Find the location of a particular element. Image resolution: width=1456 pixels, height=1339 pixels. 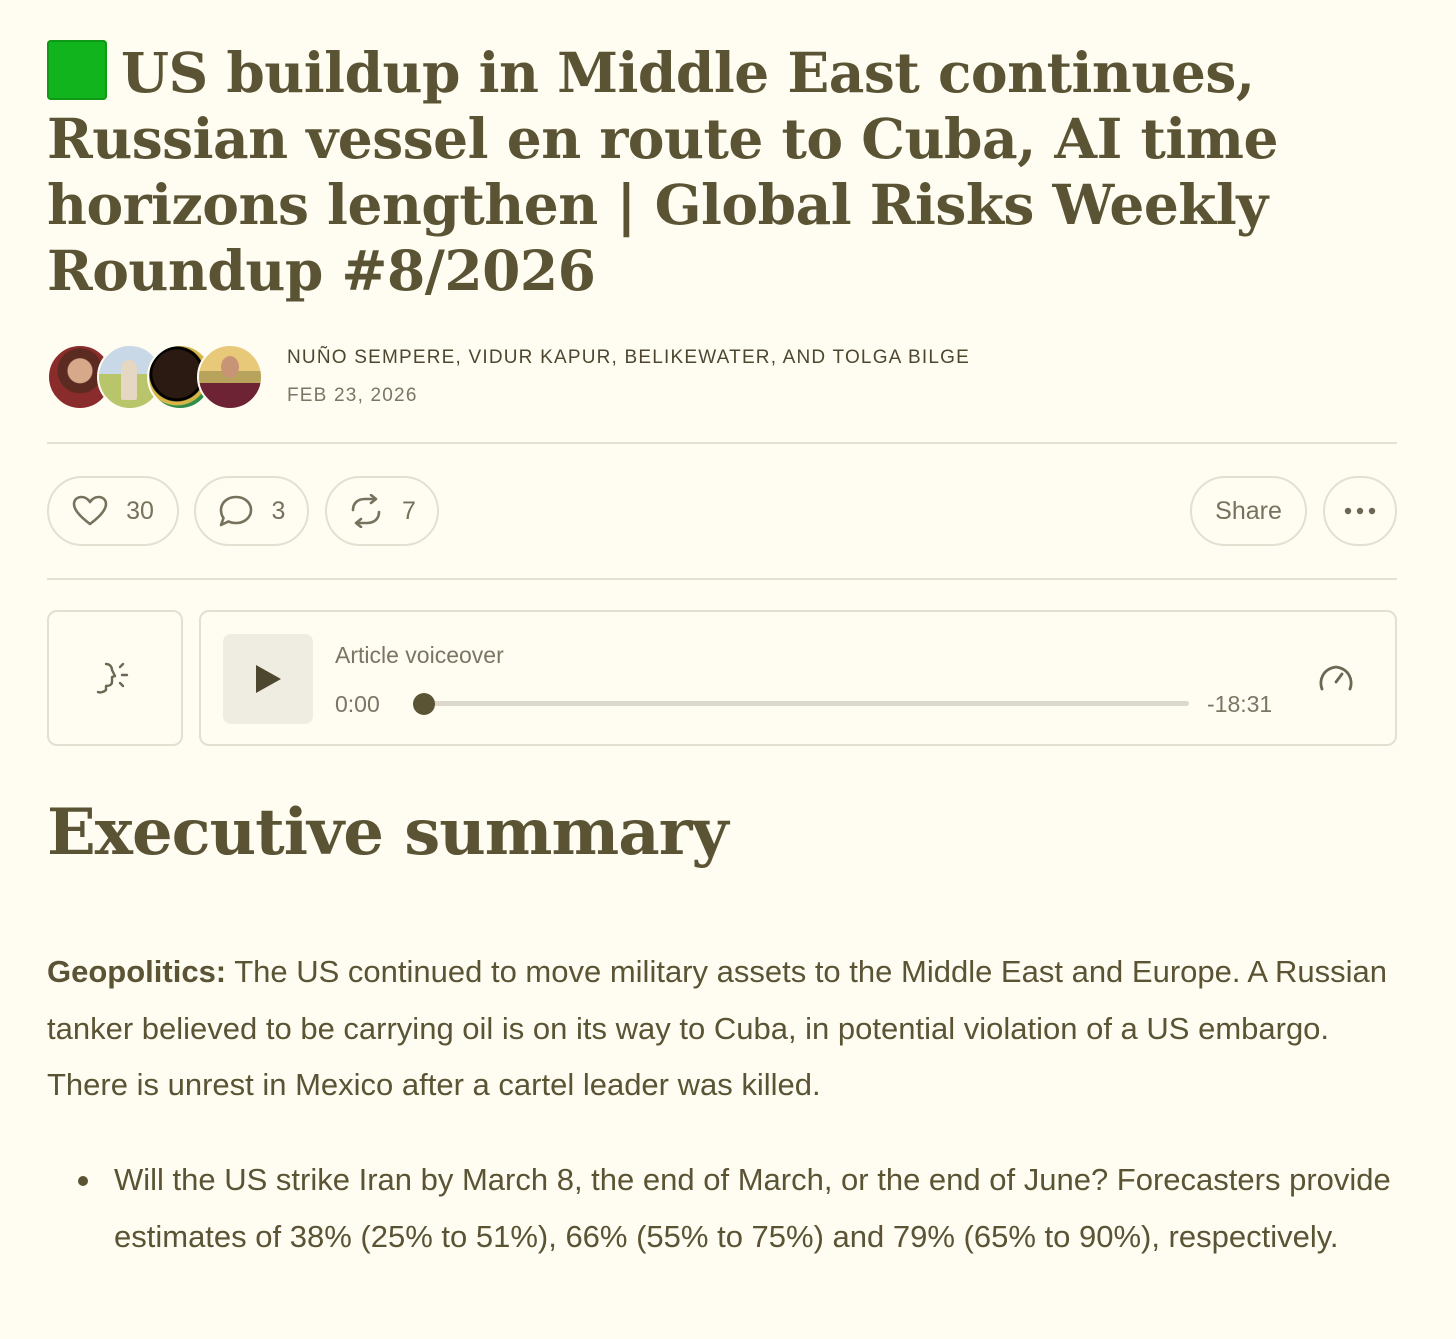

restack-button: 7 is located at coordinates (382, 511).